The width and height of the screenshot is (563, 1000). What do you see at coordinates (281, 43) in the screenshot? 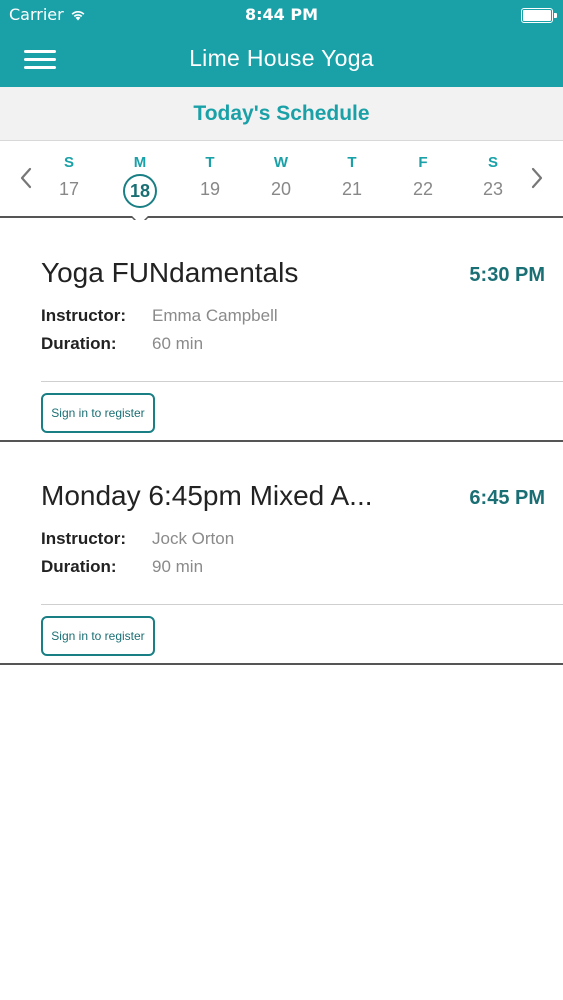
I see `app-header: Carrier 8:44 PM Lime House Yoga` at bounding box center [281, 43].